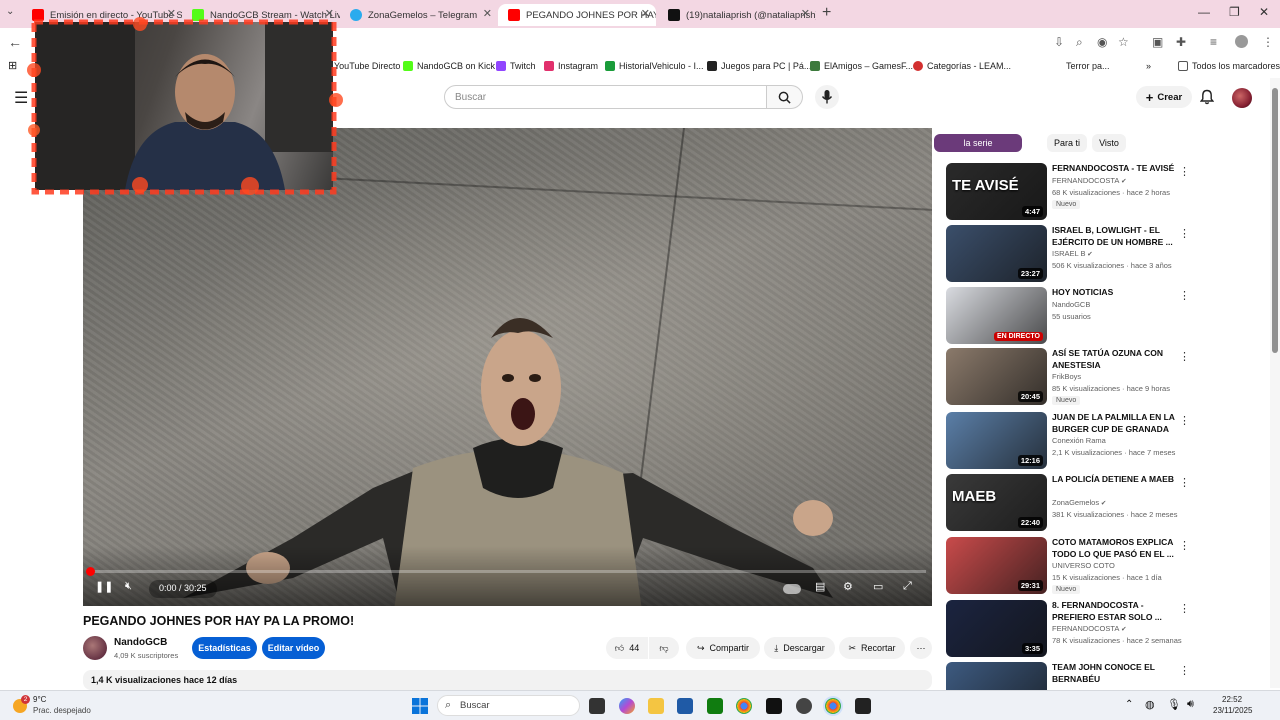 Image resolution: width=1280 pixels, height=720 pixels. Describe the element at coordinates (1207, 97) in the screenshot. I see `notifications-bell-icon` at that location.